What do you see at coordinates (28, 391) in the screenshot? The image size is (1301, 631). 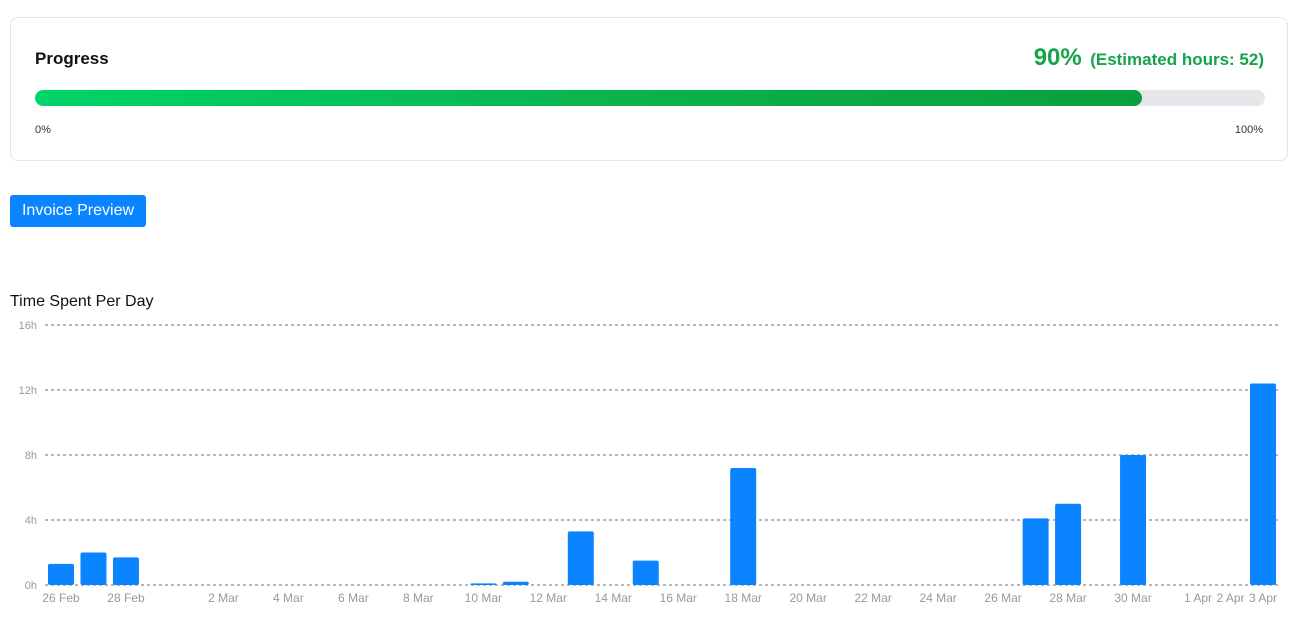 I see `y-tick-label: 12h` at bounding box center [28, 391].